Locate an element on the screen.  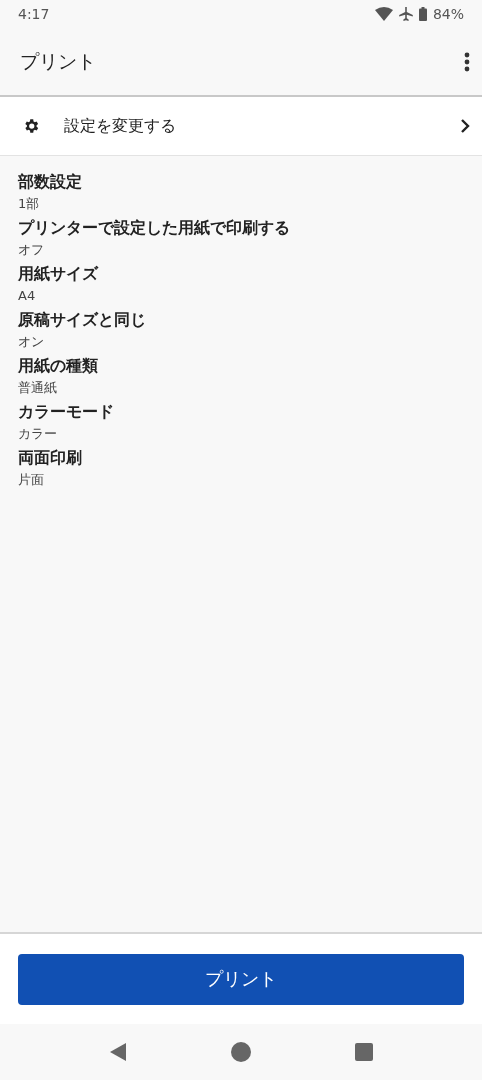
airplane-icon is located at coordinates (405, 14).